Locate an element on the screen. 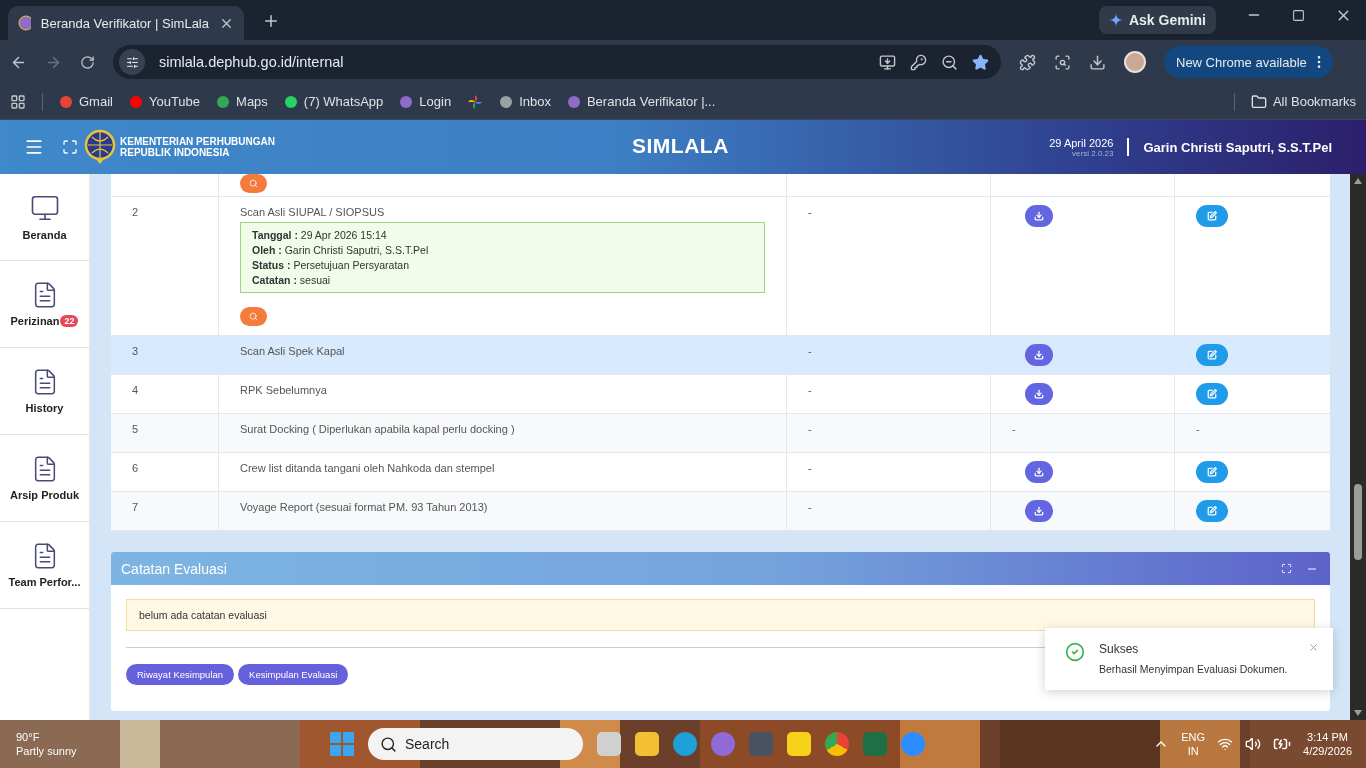 The image size is (1366, 768). scroll-up-icon is located at coordinates (1358, 181).